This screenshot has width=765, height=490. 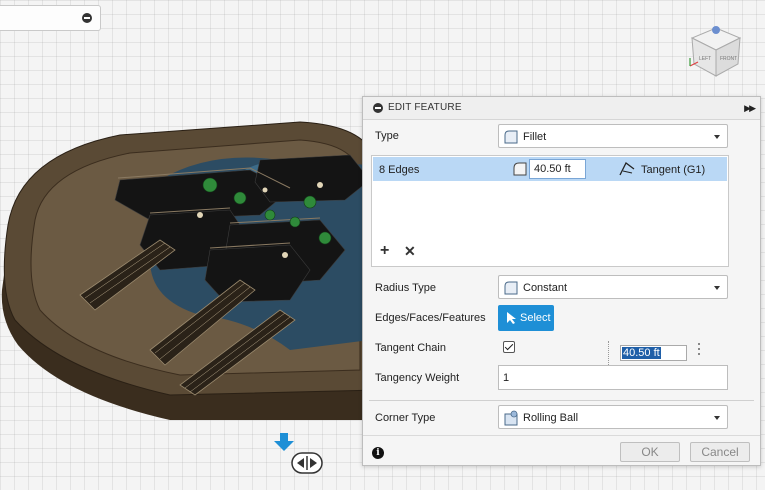 What do you see at coordinates (417, 378) in the screenshot?
I see `tangency-weight-label: Tangency Weight` at bounding box center [417, 378].